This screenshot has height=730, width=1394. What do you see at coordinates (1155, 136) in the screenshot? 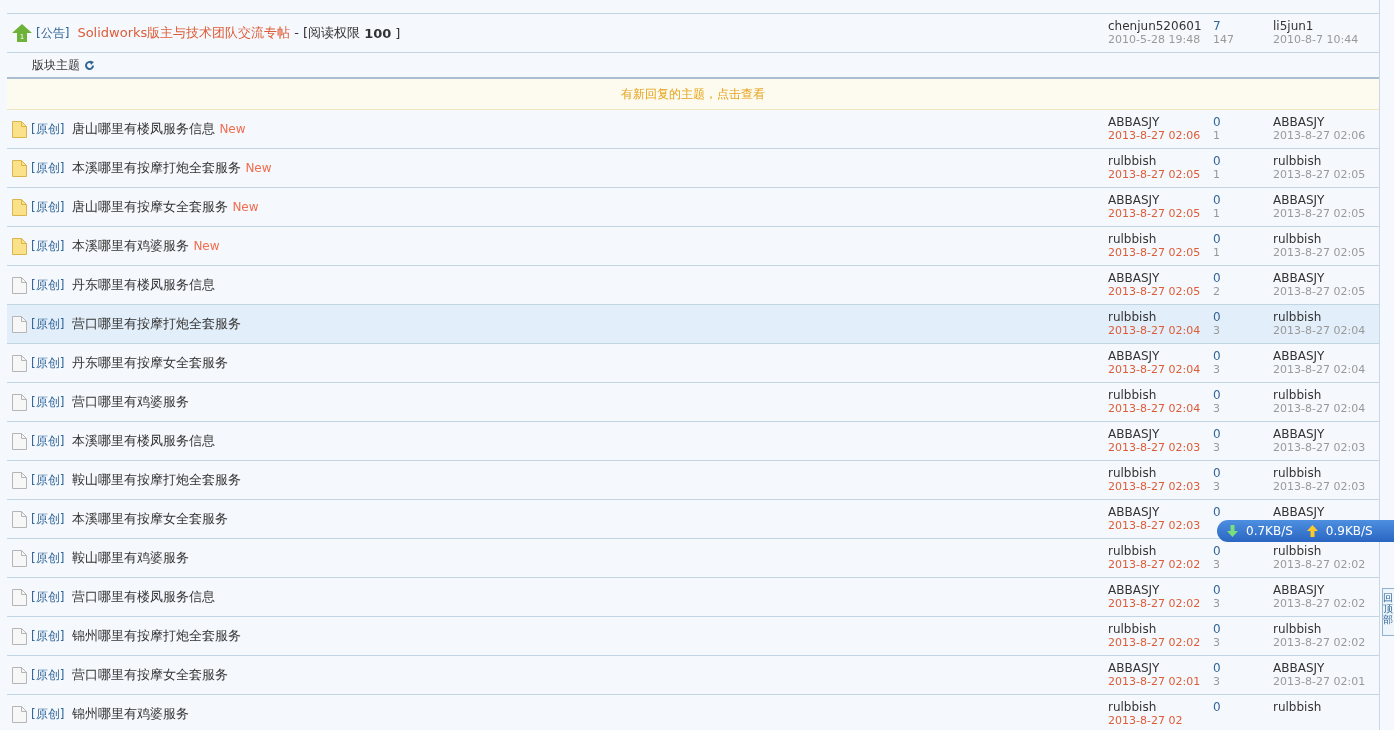
I see `post-date: 2013-8-27 02:06` at bounding box center [1155, 136].